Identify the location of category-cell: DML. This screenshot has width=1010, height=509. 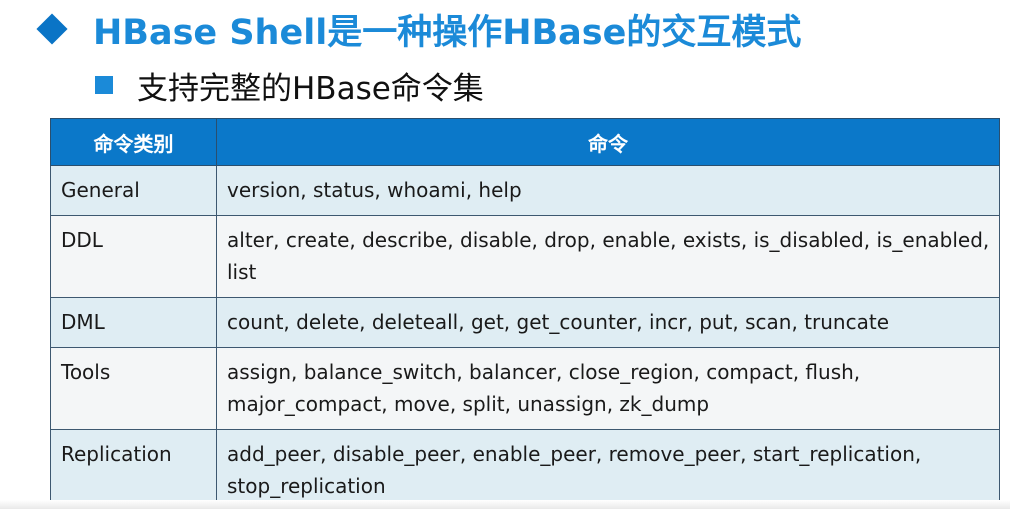
(133, 322).